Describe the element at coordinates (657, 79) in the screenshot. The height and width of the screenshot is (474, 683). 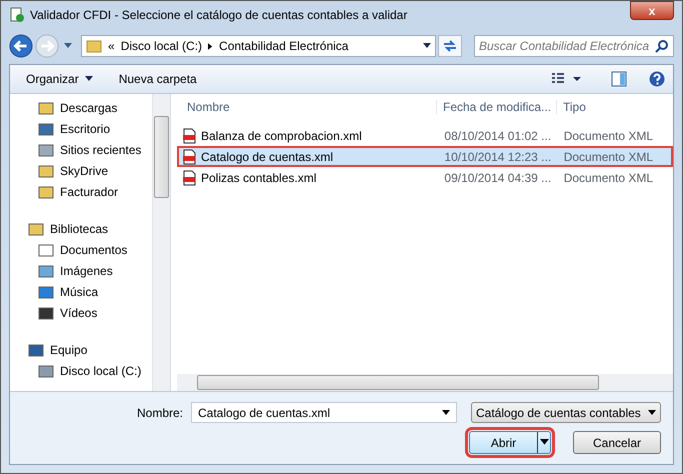
I see `help-icon` at that location.